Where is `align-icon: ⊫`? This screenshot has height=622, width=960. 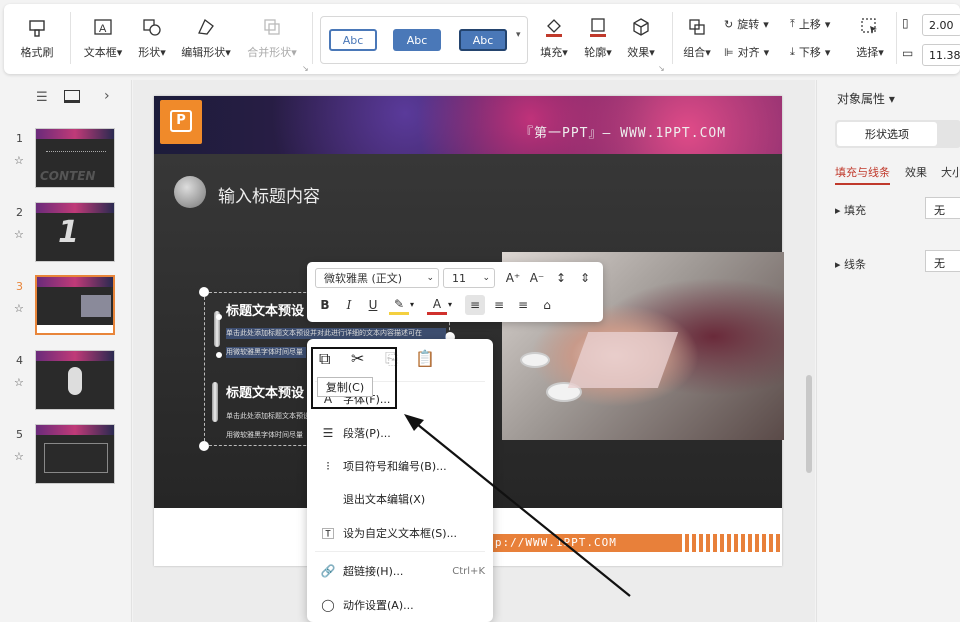
align-icon: ⊫ is located at coordinates (729, 52).